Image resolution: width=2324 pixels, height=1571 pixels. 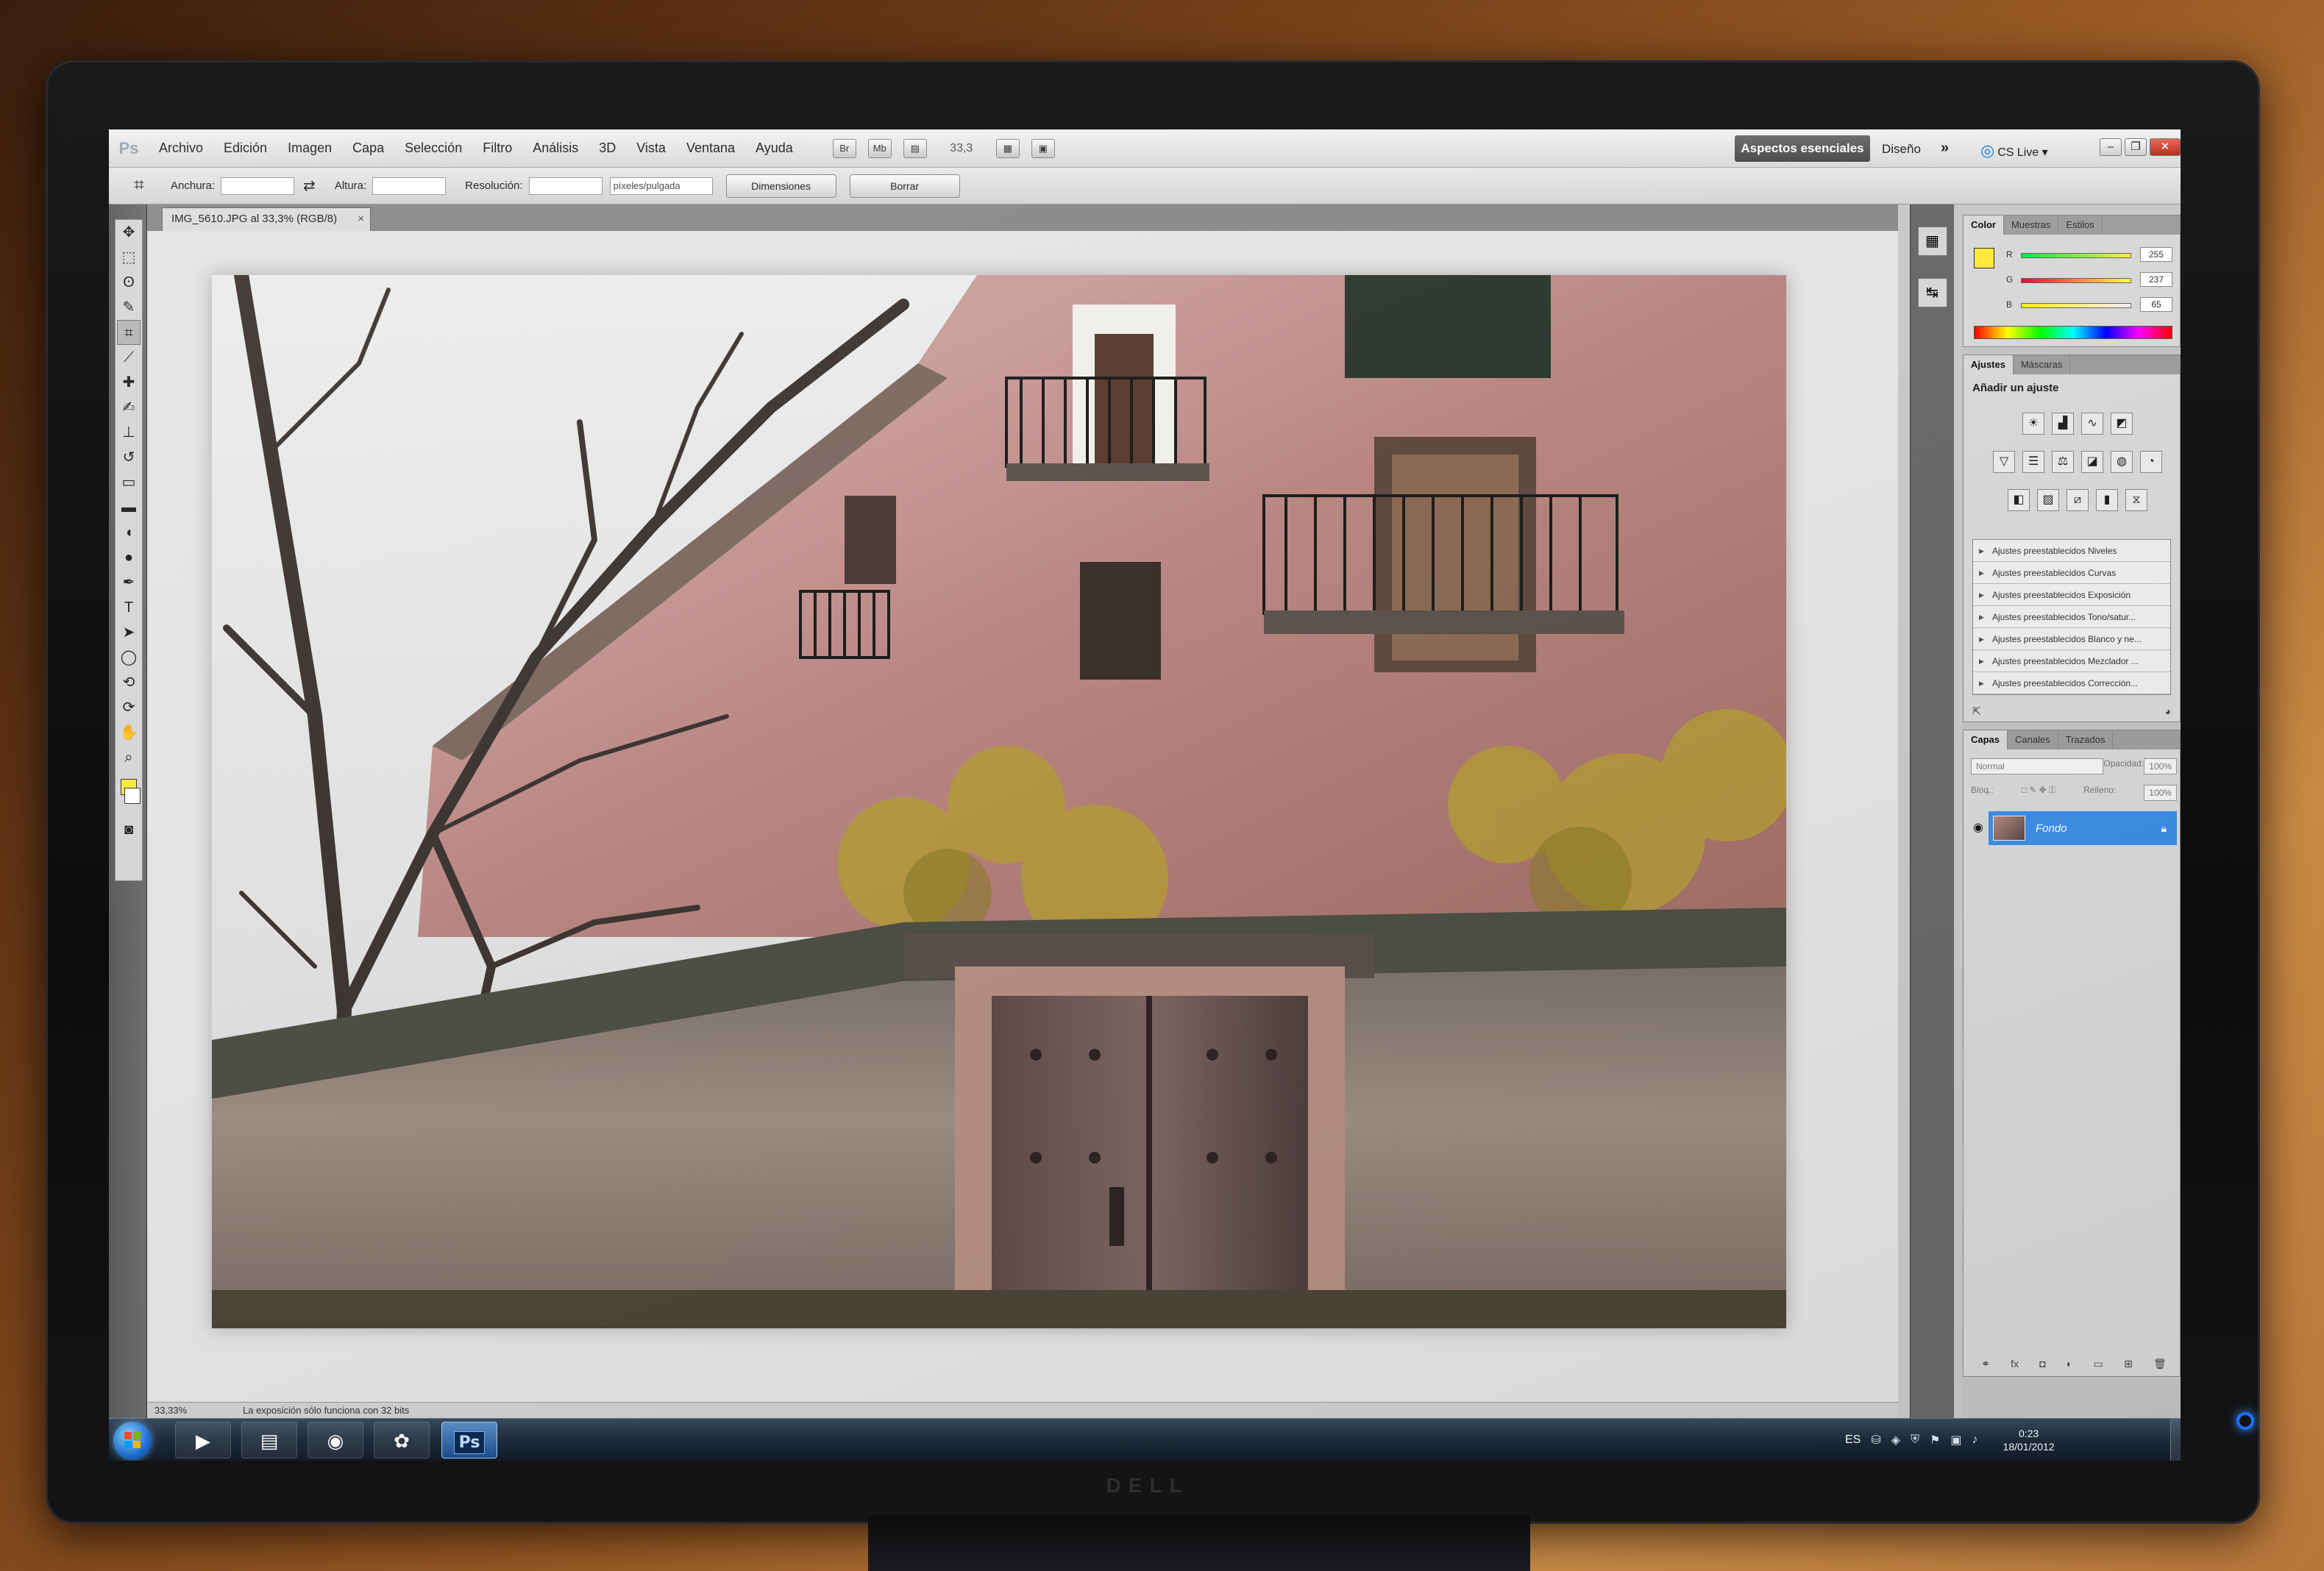 I want to click on pen-tool-icon: ✒, so click(x=129, y=583).